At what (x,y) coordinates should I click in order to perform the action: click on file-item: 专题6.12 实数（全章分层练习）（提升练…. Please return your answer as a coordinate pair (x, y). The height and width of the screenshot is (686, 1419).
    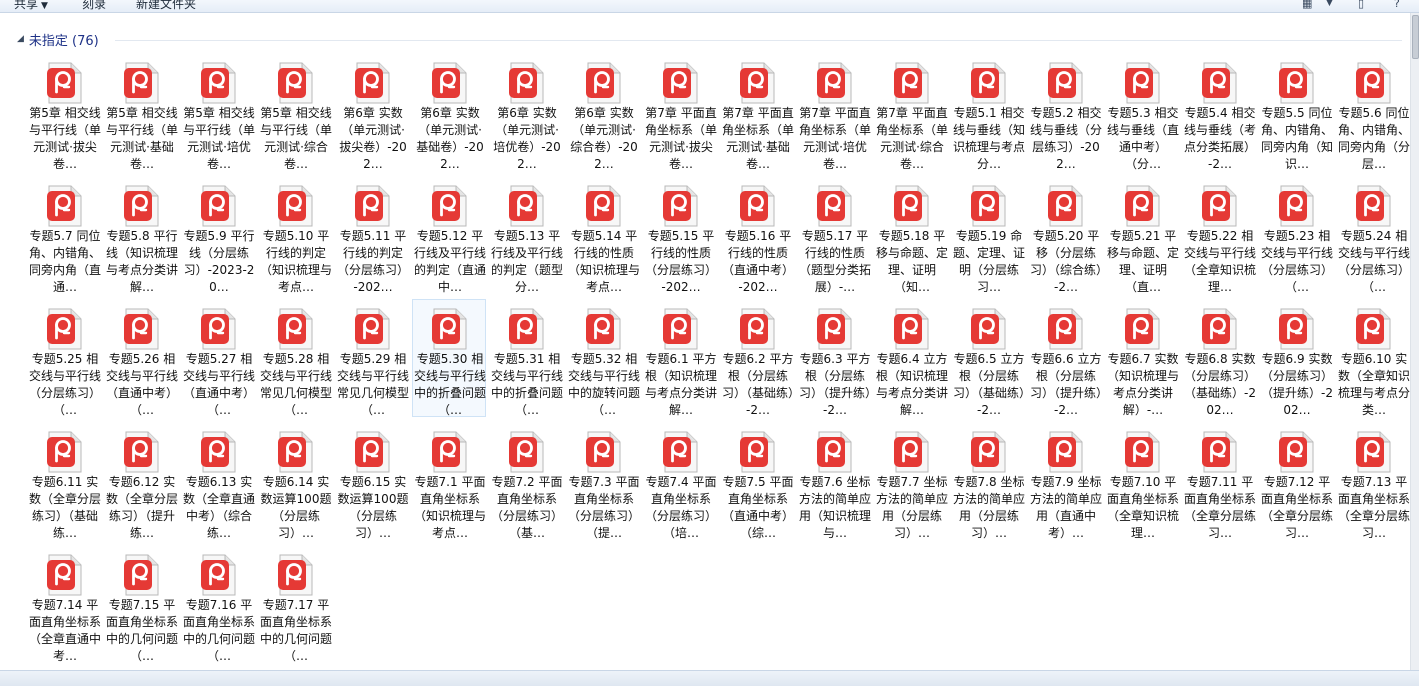
    Looking at the image, I should click on (141, 481).